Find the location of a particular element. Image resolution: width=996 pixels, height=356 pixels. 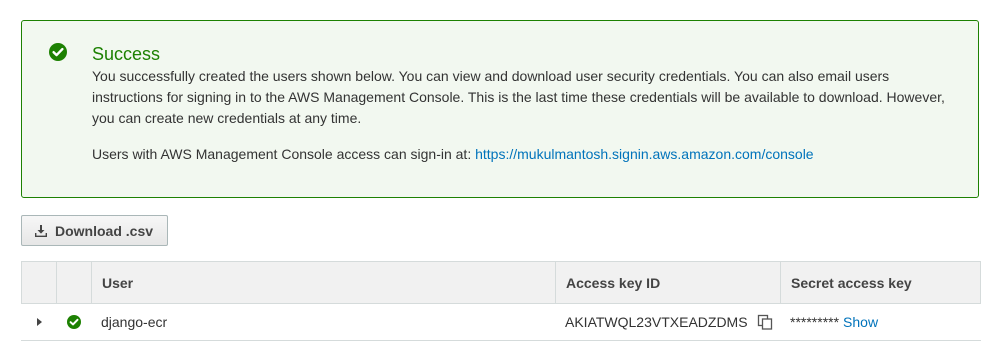

expand-column-header is located at coordinates (39, 282).